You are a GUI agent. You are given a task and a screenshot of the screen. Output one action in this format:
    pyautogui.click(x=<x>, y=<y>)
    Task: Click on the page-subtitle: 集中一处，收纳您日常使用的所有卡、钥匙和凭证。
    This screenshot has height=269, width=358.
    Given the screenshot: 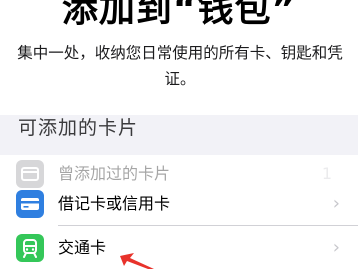 What is the action you would take?
    pyautogui.click(x=180, y=66)
    